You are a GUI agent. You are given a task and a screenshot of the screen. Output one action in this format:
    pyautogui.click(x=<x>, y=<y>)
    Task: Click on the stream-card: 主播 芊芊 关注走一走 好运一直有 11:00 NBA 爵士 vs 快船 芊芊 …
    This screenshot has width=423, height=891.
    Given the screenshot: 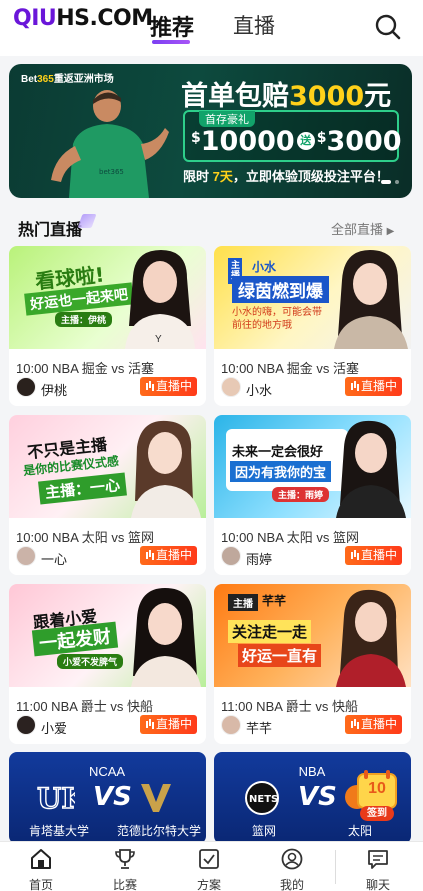 What is the action you would take?
    pyautogui.click(x=312, y=664)
    